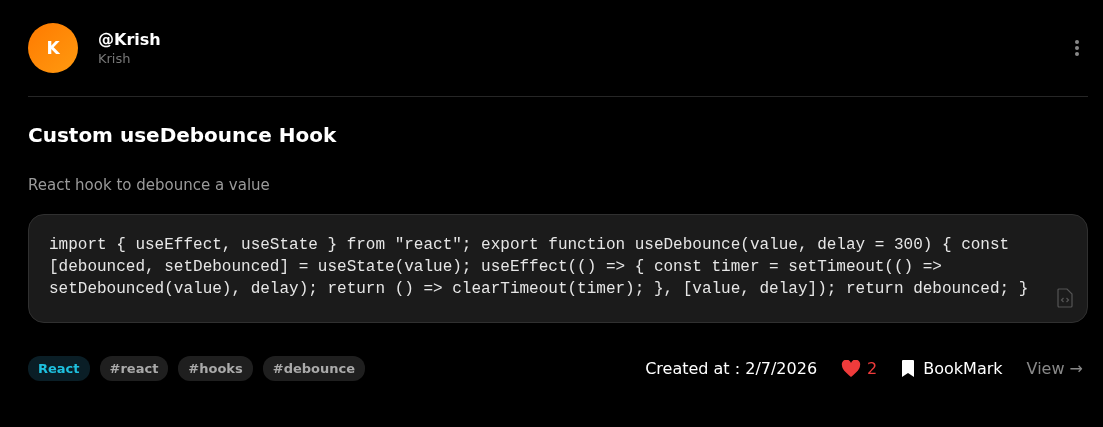  What do you see at coordinates (215, 368) in the screenshot?
I see `tag: #hooks` at bounding box center [215, 368].